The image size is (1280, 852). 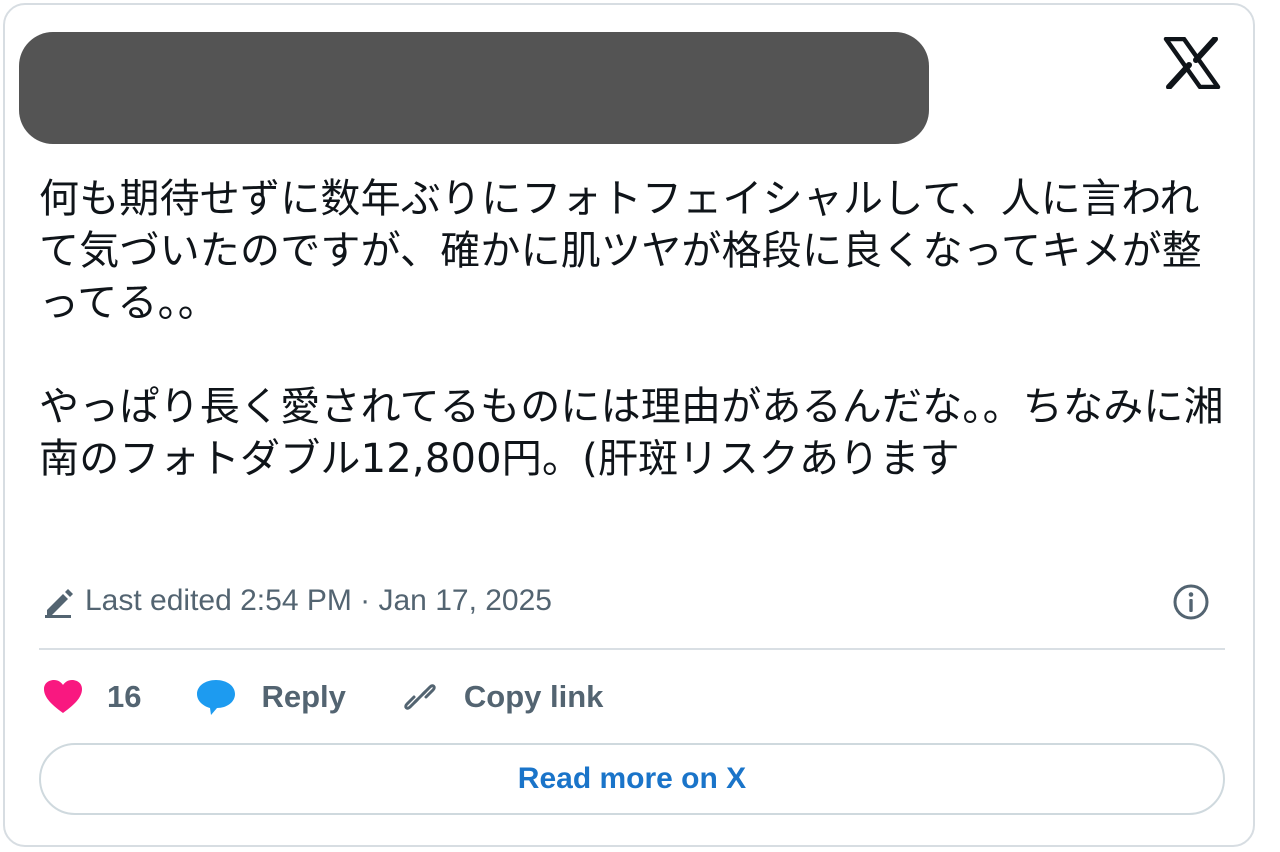 I want to click on edited-timestamp: Last edited 2:54 PM · Jan 17, 2025, so click(x=296, y=601).